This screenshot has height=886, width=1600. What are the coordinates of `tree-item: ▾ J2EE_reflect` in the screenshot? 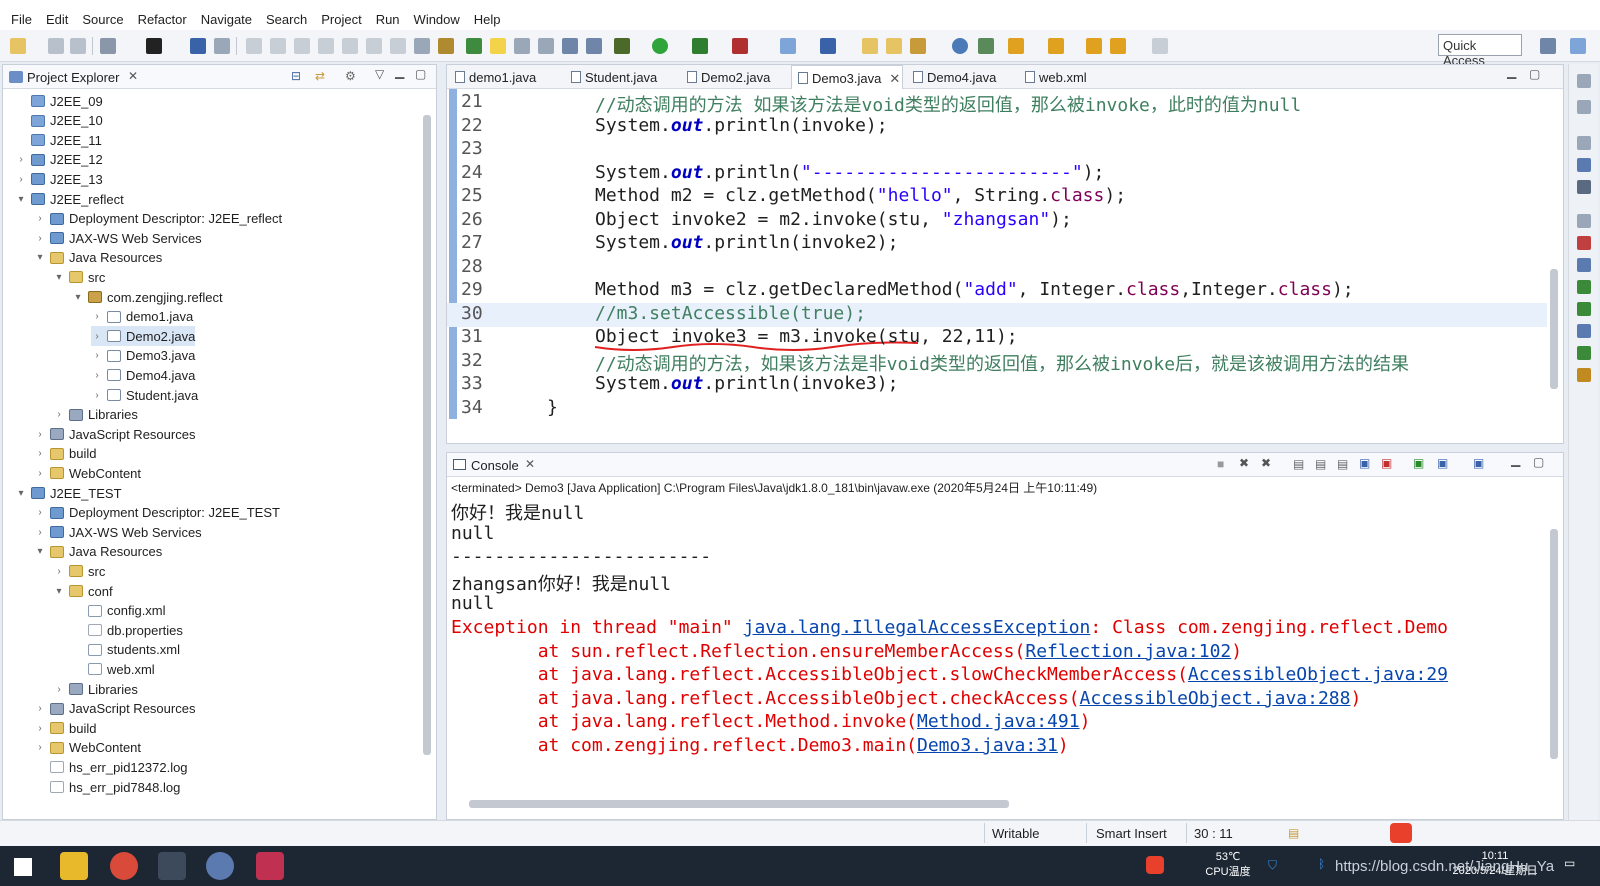 It's located at (69, 199).